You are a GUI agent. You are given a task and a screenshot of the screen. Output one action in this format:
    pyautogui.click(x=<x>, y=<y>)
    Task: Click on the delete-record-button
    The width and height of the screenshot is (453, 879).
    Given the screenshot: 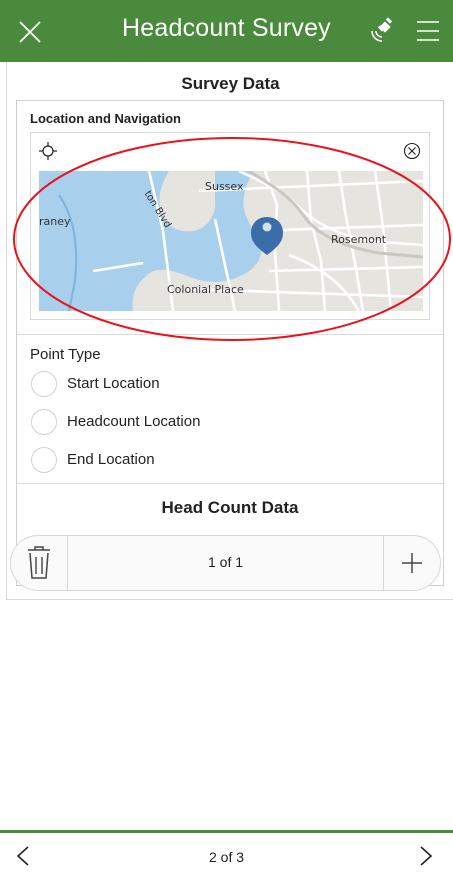 What is the action you would take?
    pyautogui.click(x=39, y=563)
    